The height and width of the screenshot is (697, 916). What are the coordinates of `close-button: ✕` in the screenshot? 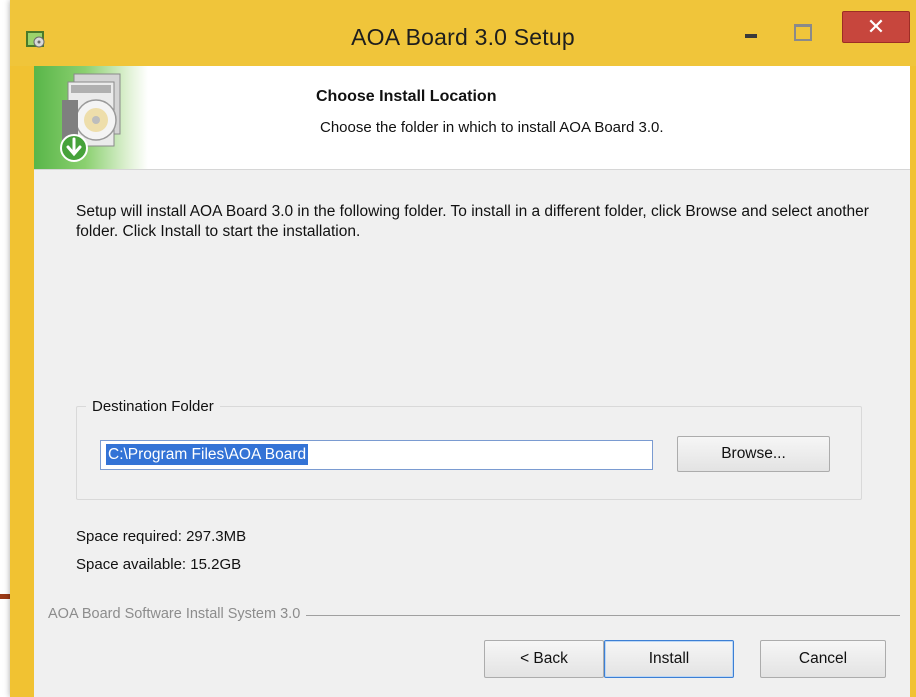 It's located at (876, 27).